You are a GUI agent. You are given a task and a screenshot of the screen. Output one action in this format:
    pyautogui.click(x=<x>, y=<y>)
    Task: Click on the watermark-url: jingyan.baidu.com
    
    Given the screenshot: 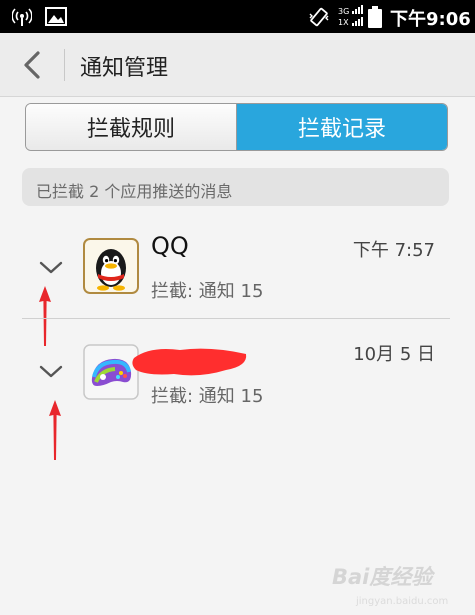 What is the action you would take?
    pyautogui.click(x=401, y=601)
    